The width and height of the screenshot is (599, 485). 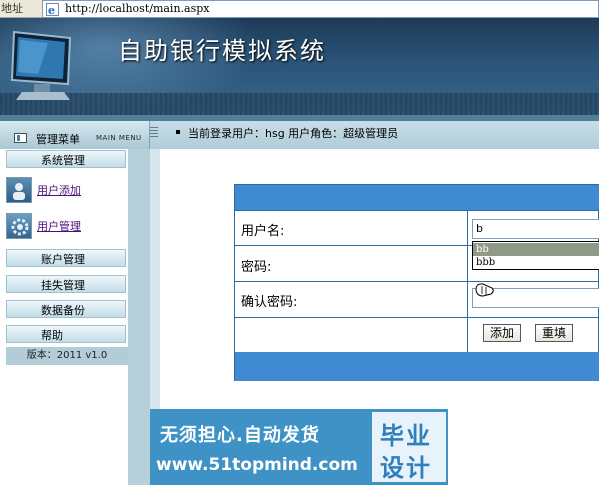 What do you see at coordinates (19, 226) in the screenshot?
I see `gear-icon` at bounding box center [19, 226].